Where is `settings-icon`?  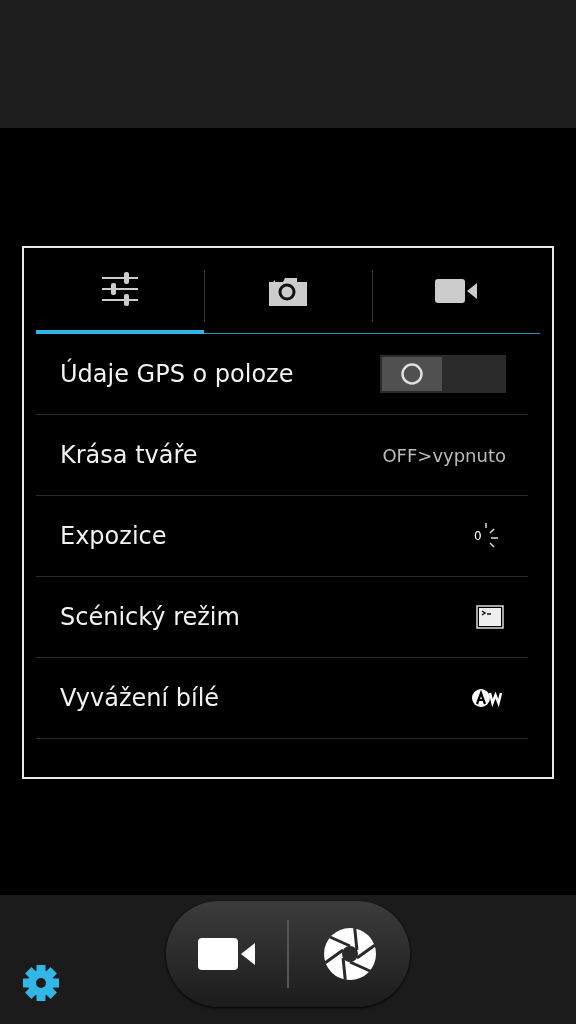 settings-icon is located at coordinates (41, 983).